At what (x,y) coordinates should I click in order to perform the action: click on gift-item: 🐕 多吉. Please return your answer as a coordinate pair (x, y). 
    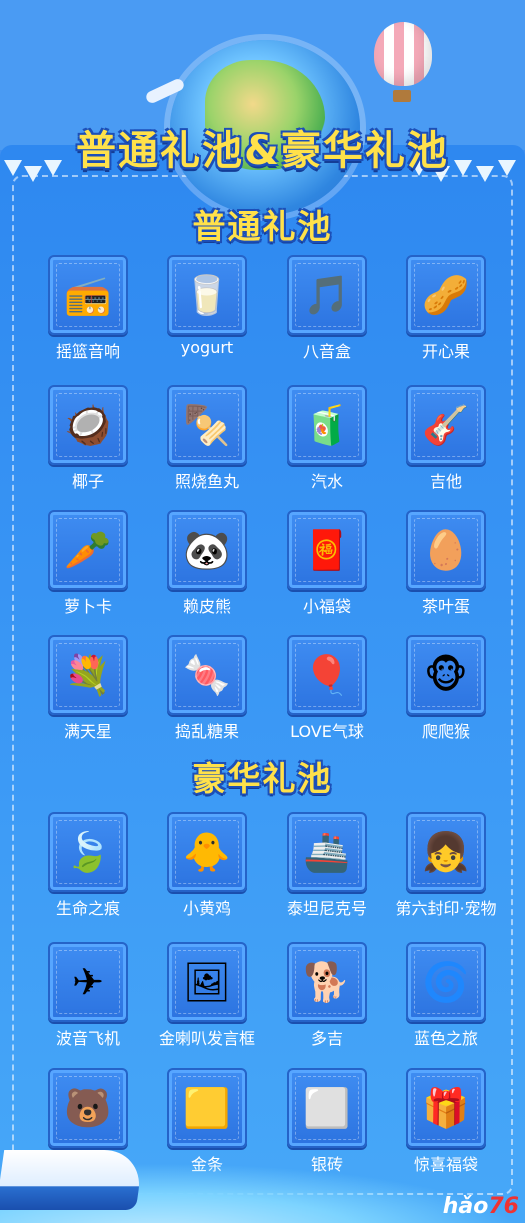
    Looking at the image, I should click on (327, 1002).